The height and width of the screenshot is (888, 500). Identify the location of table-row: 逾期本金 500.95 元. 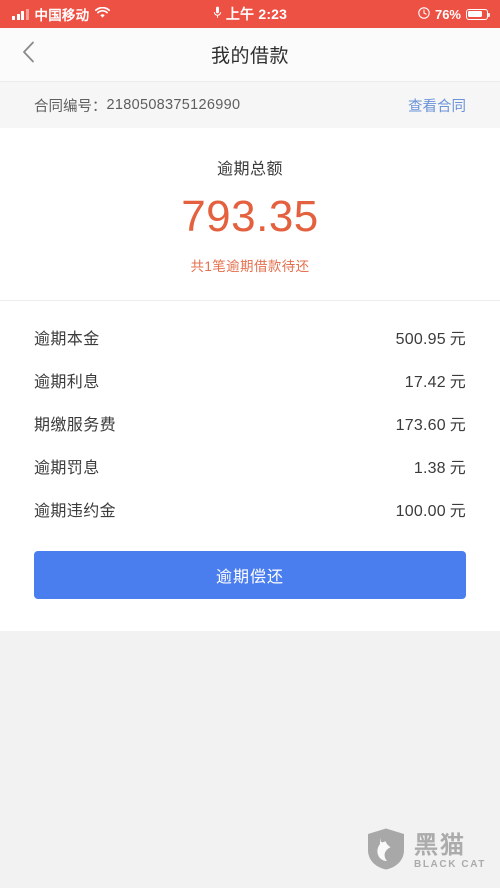
(250, 336).